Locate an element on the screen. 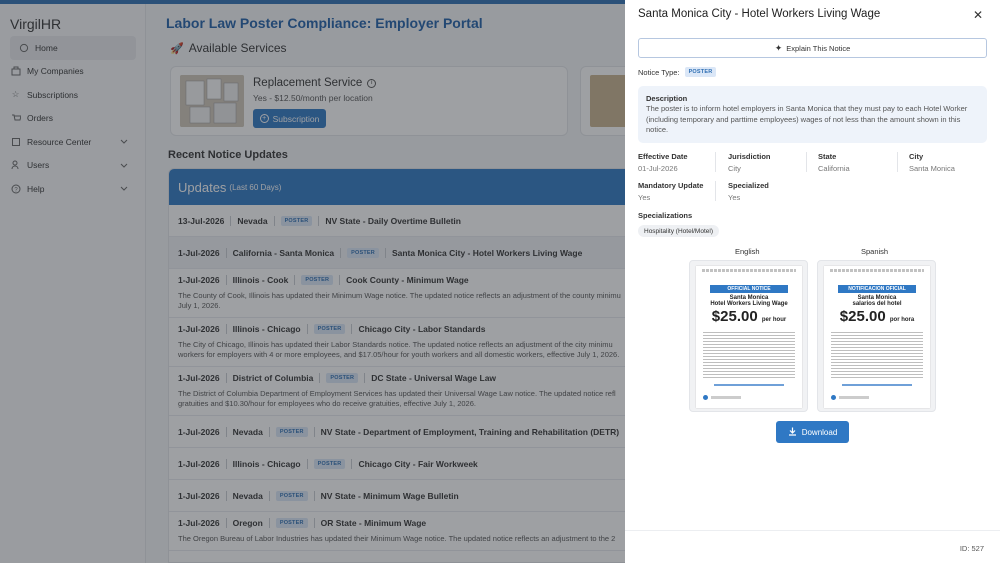 This screenshot has width=1000, height=563. notice-type-badge: POSTER is located at coordinates (700, 72).